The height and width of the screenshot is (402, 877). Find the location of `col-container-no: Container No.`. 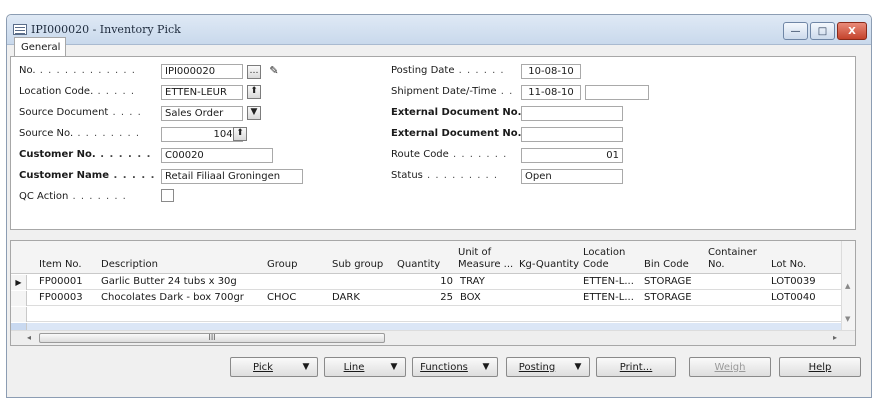

col-container-no: Container No. is located at coordinates (733, 259).